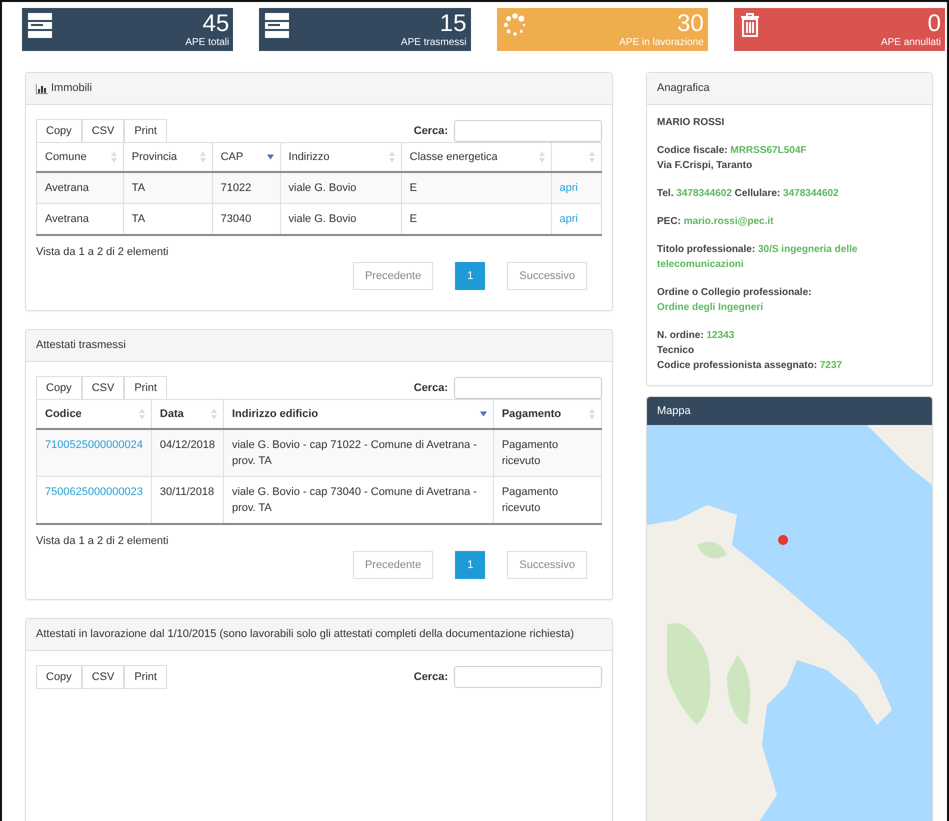 Image resolution: width=949 pixels, height=821 pixels. What do you see at coordinates (207, 42) in the screenshot?
I see `stat-label: APE totali` at bounding box center [207, 42].